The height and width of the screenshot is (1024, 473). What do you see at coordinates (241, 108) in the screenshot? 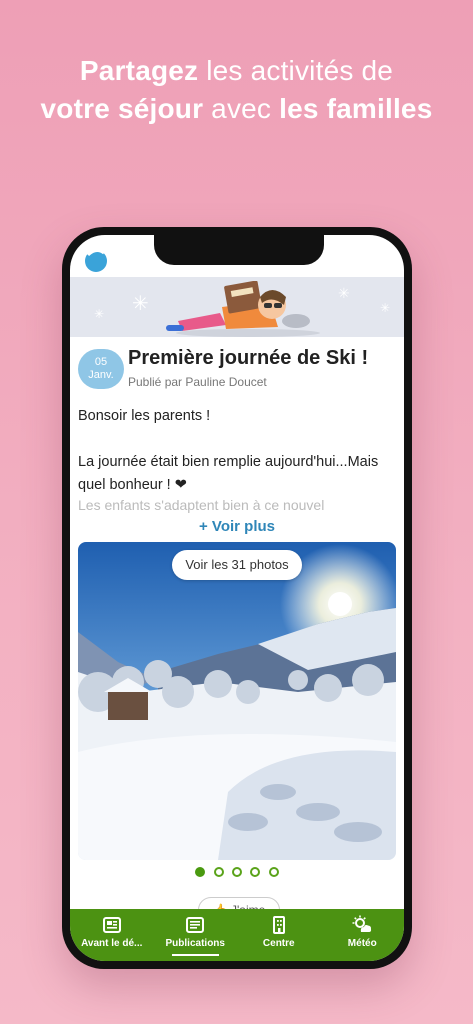
I see `headline-text-2: avec` at bounding box center [241, 108].